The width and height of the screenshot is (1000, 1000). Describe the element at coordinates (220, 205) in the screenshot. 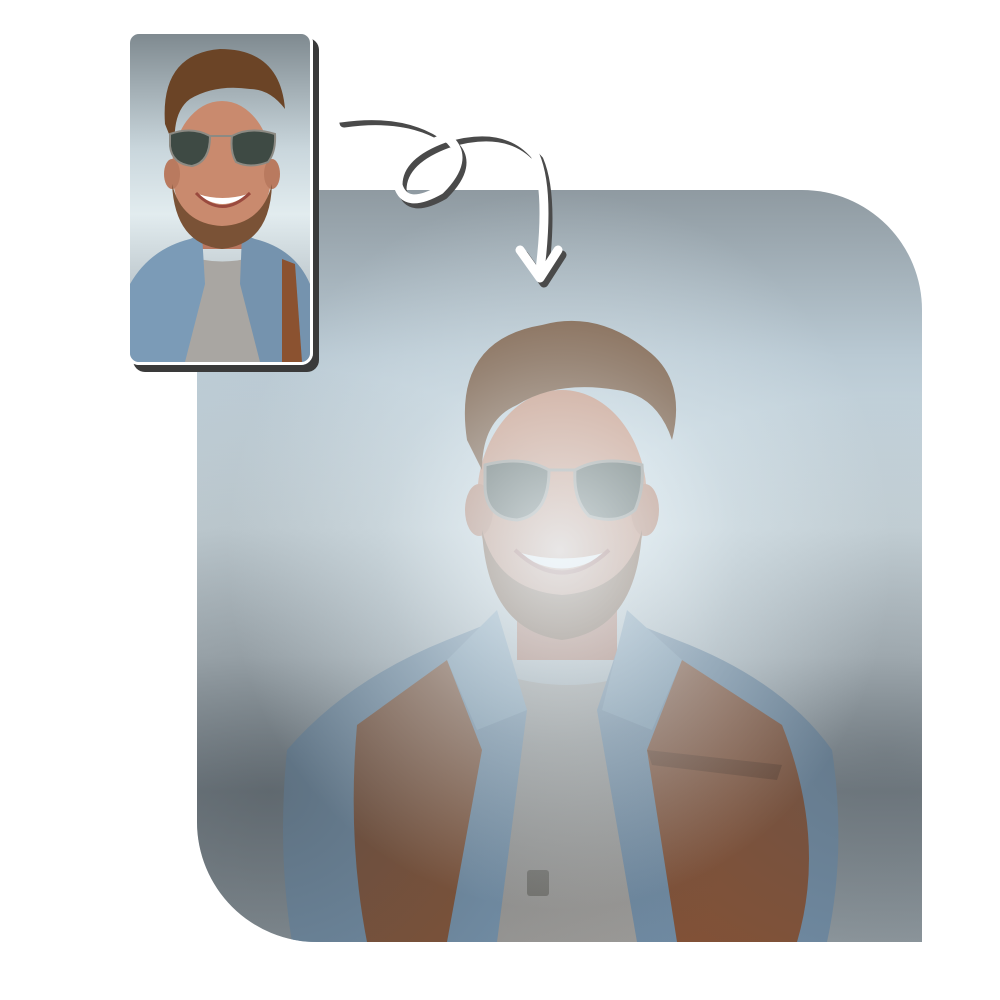

I see `source-portrait` at that location.